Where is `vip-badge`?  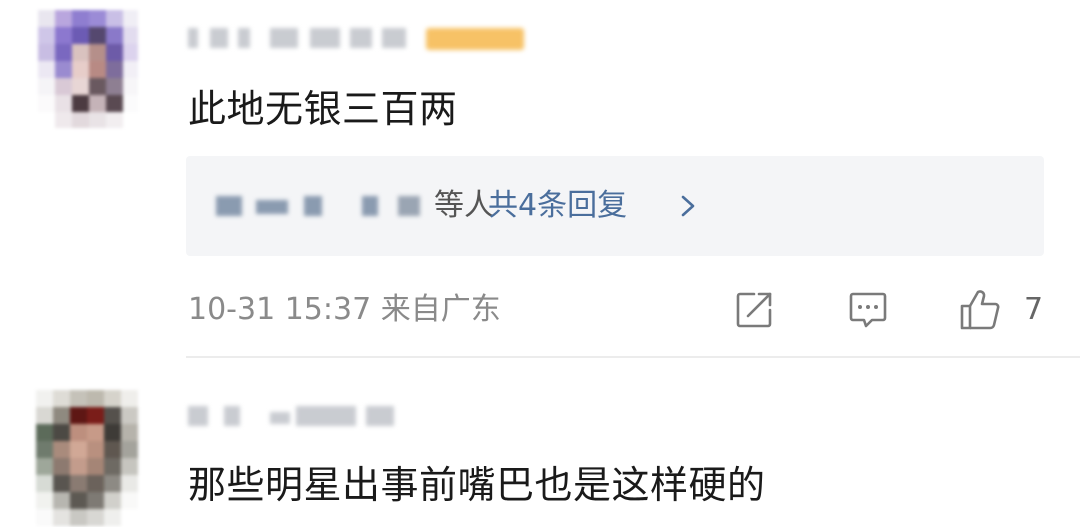 vip-badge is located at coordinates (475, 39).